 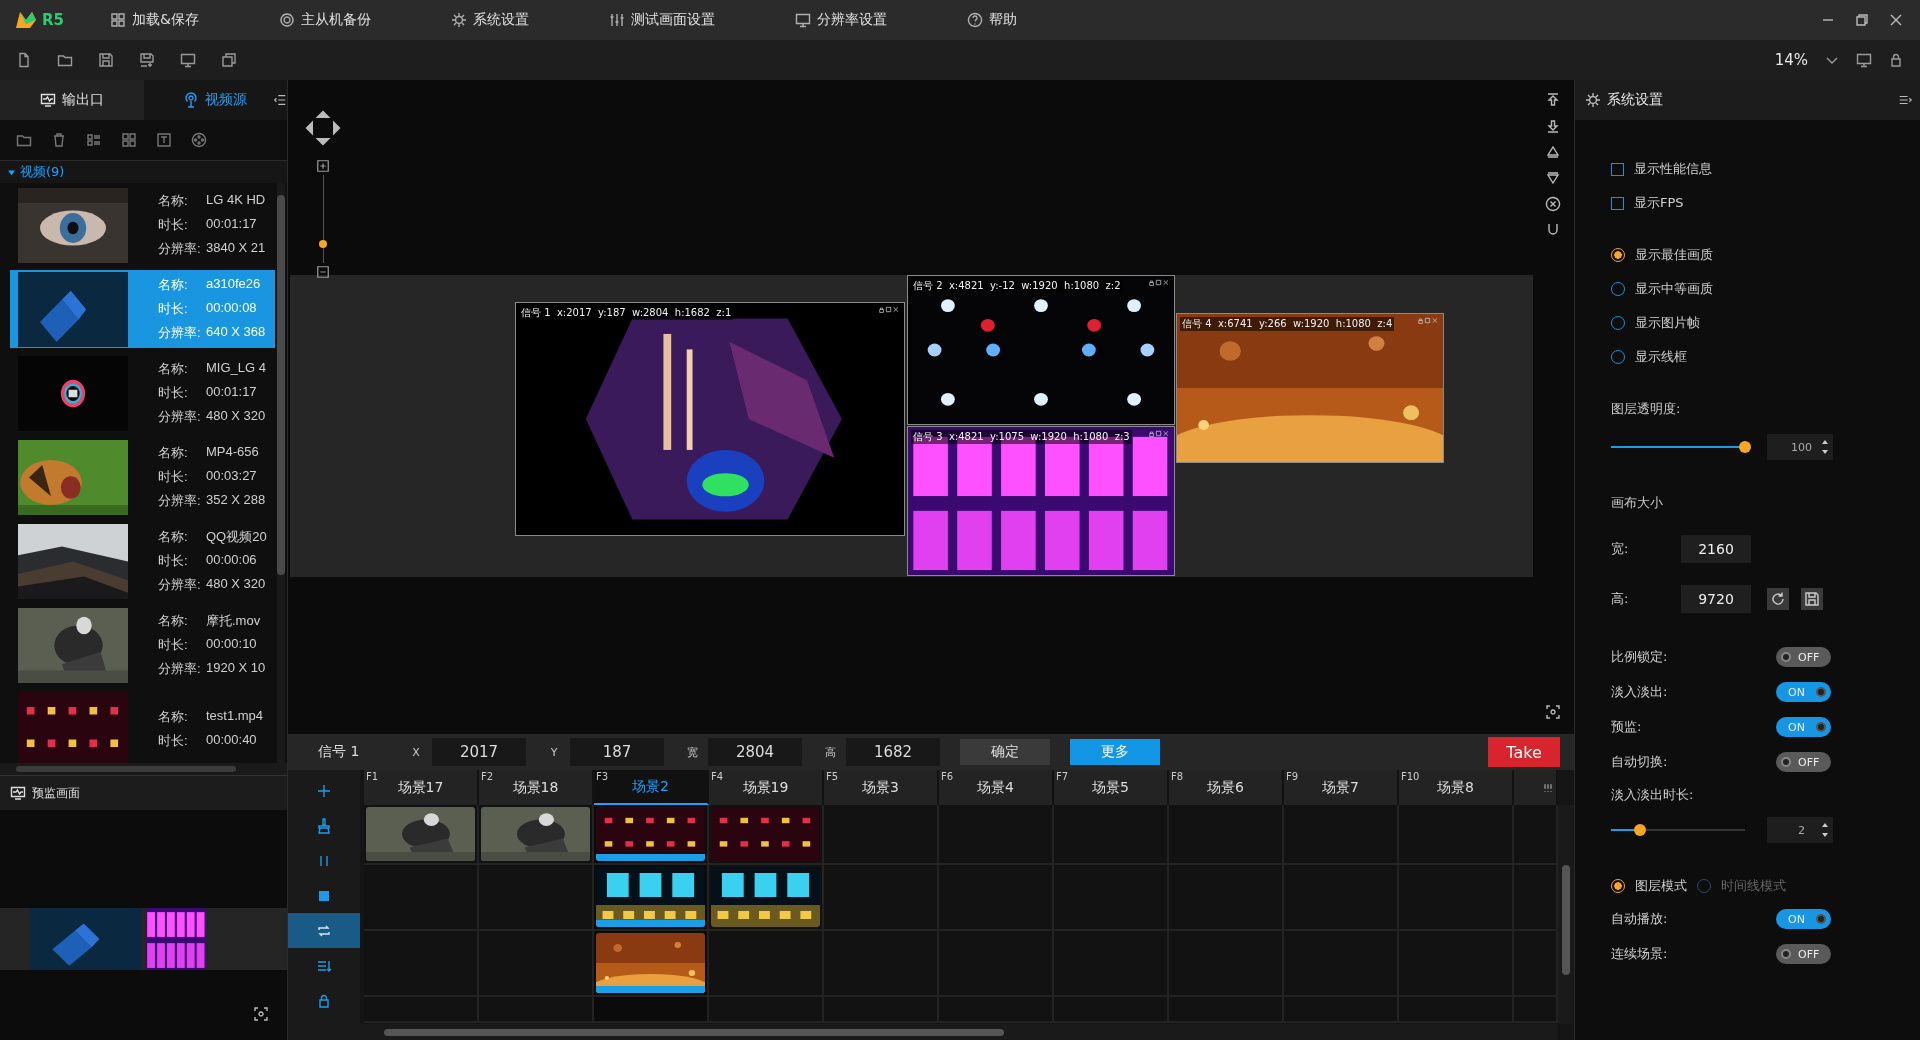 I want to click on save-as-icon, so click(x=147, y=60).